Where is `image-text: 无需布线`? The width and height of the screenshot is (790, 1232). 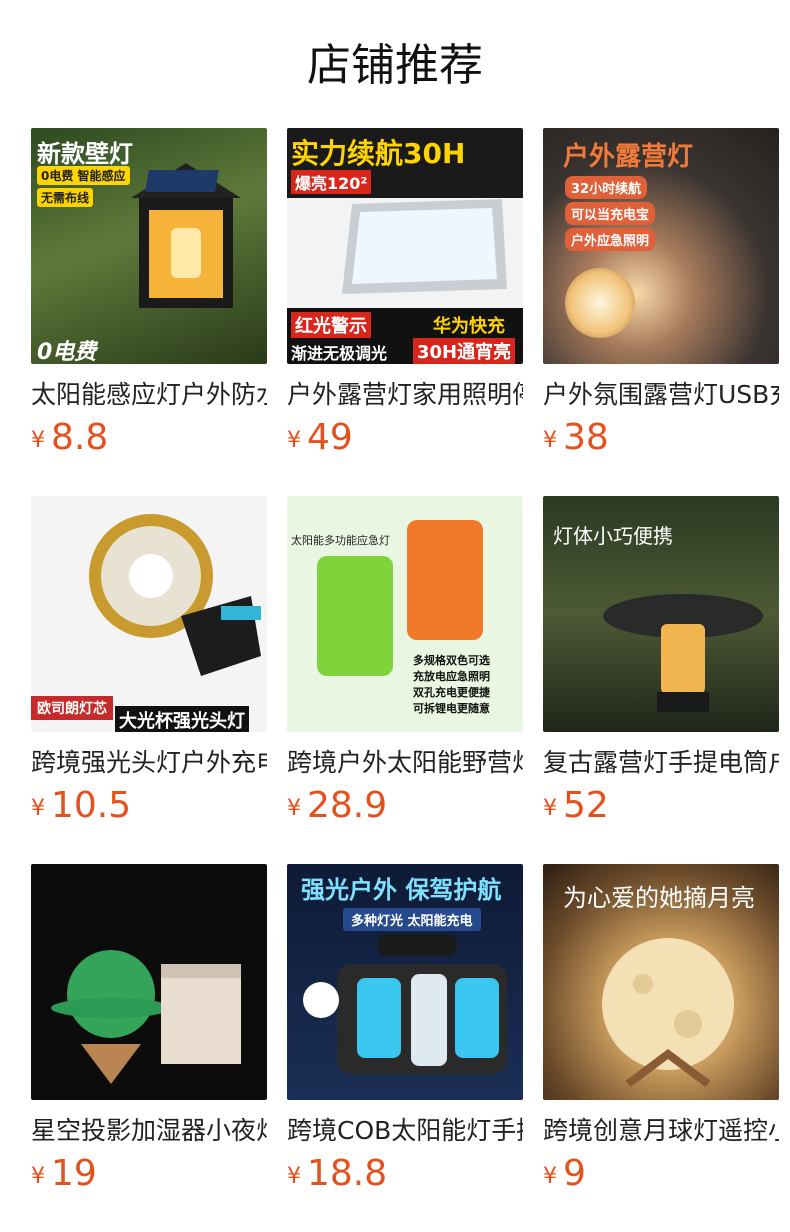 image-text: 无需布线 is located at coordinates (65, 197).